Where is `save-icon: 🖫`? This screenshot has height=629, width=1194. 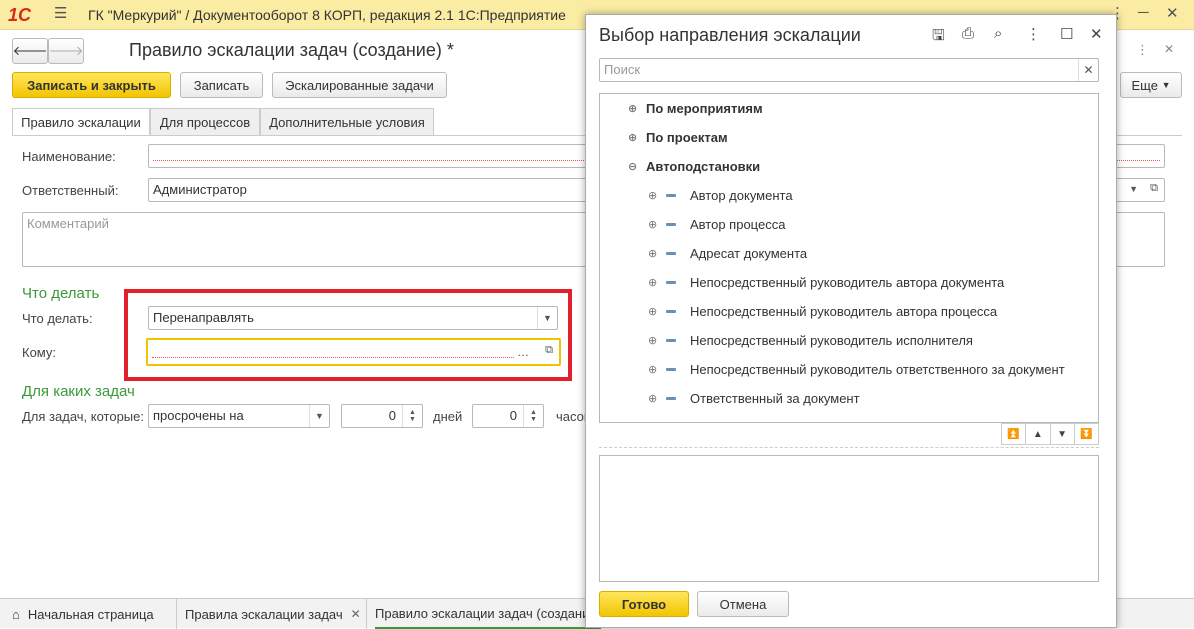
save-icon: 🖫 is located at coordinates (938, 37).